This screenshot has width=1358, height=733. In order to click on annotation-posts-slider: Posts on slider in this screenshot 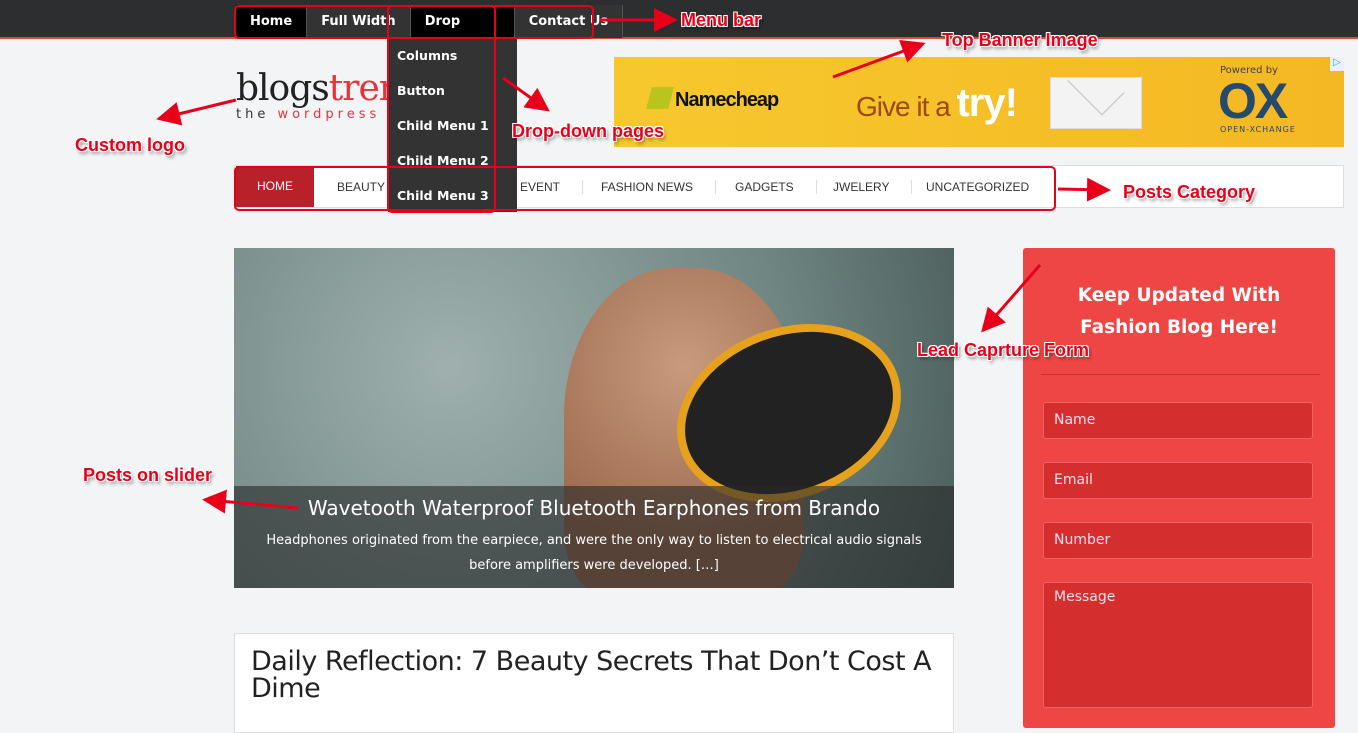, I will do `click(148, 475)`.